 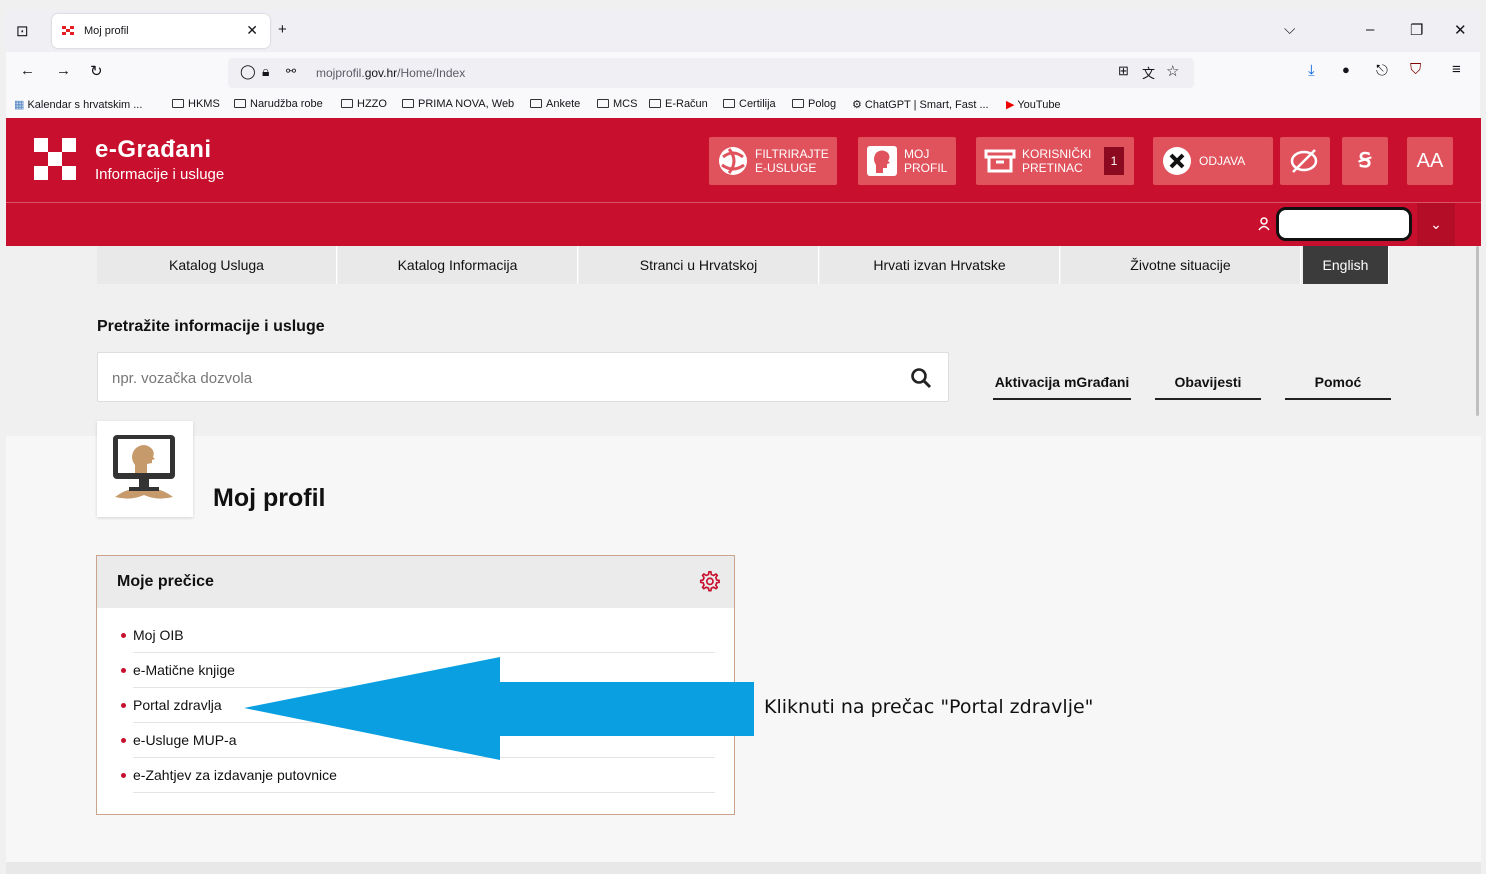 I want to click on shortcuts-title: Moje prečice, so click(x=165, y=581).